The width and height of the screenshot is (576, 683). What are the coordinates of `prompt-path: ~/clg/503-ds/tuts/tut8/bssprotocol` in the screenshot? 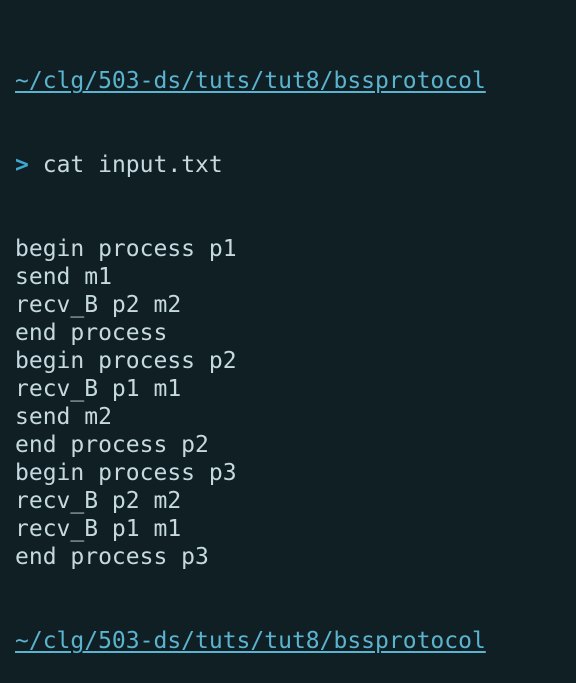 It's located at (250, 81).